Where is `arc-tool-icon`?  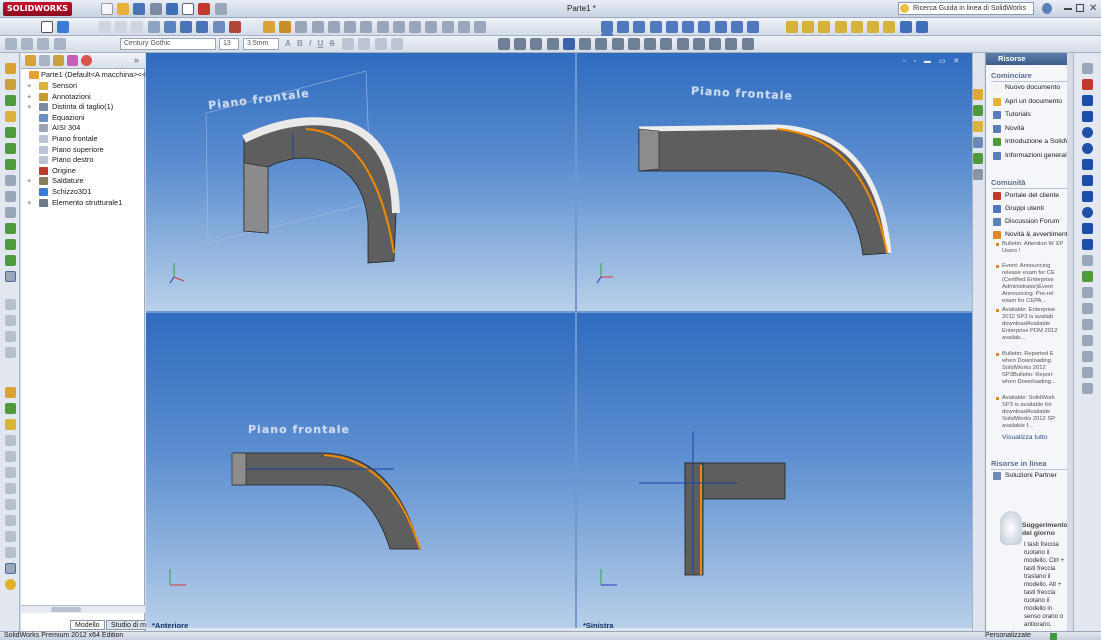
arc-tool-icon is located at coordinates (1087, 164).